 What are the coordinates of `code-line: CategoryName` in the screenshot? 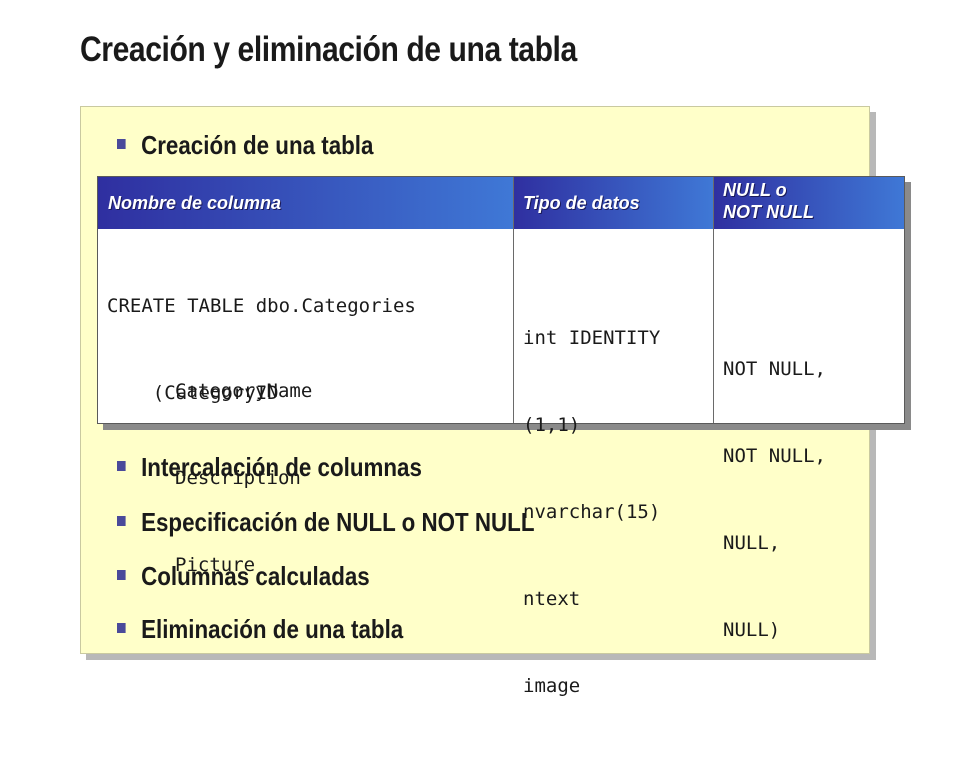 It's located at (244, 391).